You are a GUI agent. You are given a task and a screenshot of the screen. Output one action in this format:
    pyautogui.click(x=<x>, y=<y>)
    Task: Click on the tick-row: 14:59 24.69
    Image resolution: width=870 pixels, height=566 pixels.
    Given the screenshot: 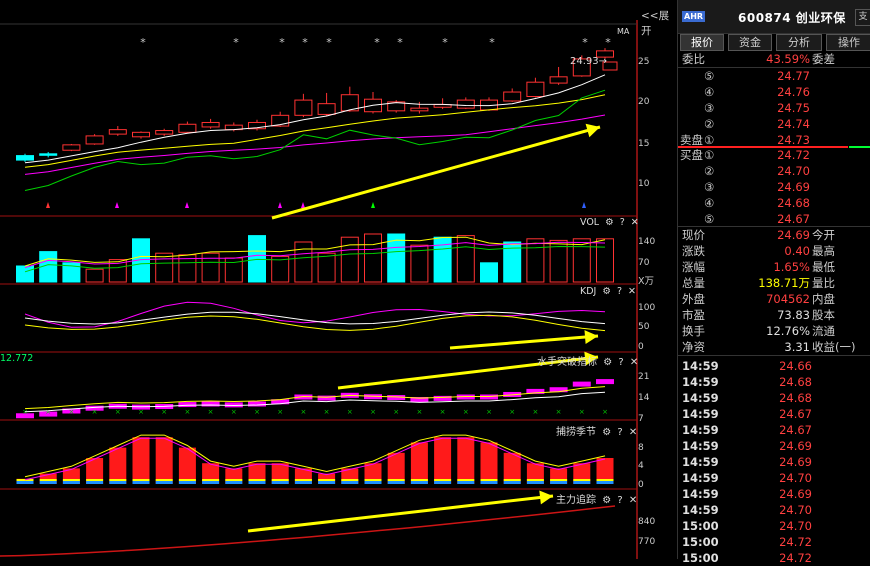 What is the action you would take?
    pyautogui.click(x=774, y=446)
    